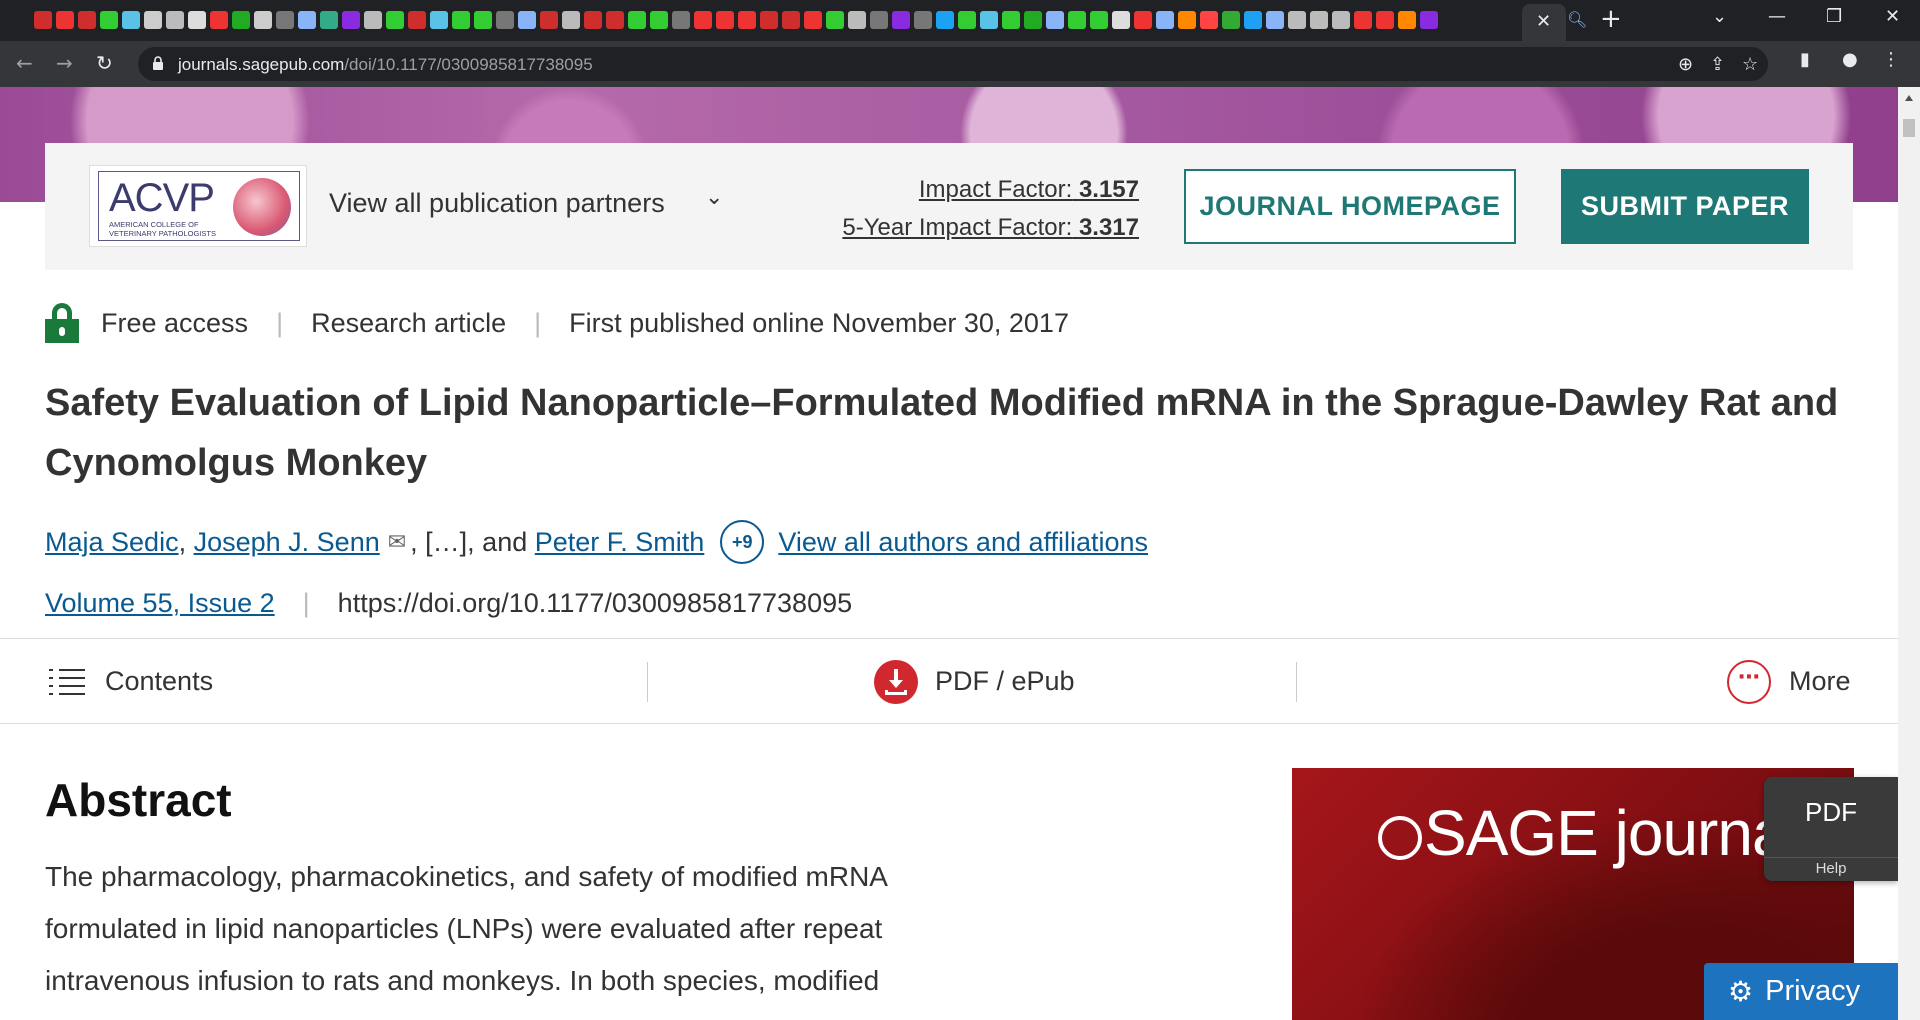 The height and width of the screenshot is (1020, 1920). I want to click on chevron-down-icon: ⌄, so click(714, 197).